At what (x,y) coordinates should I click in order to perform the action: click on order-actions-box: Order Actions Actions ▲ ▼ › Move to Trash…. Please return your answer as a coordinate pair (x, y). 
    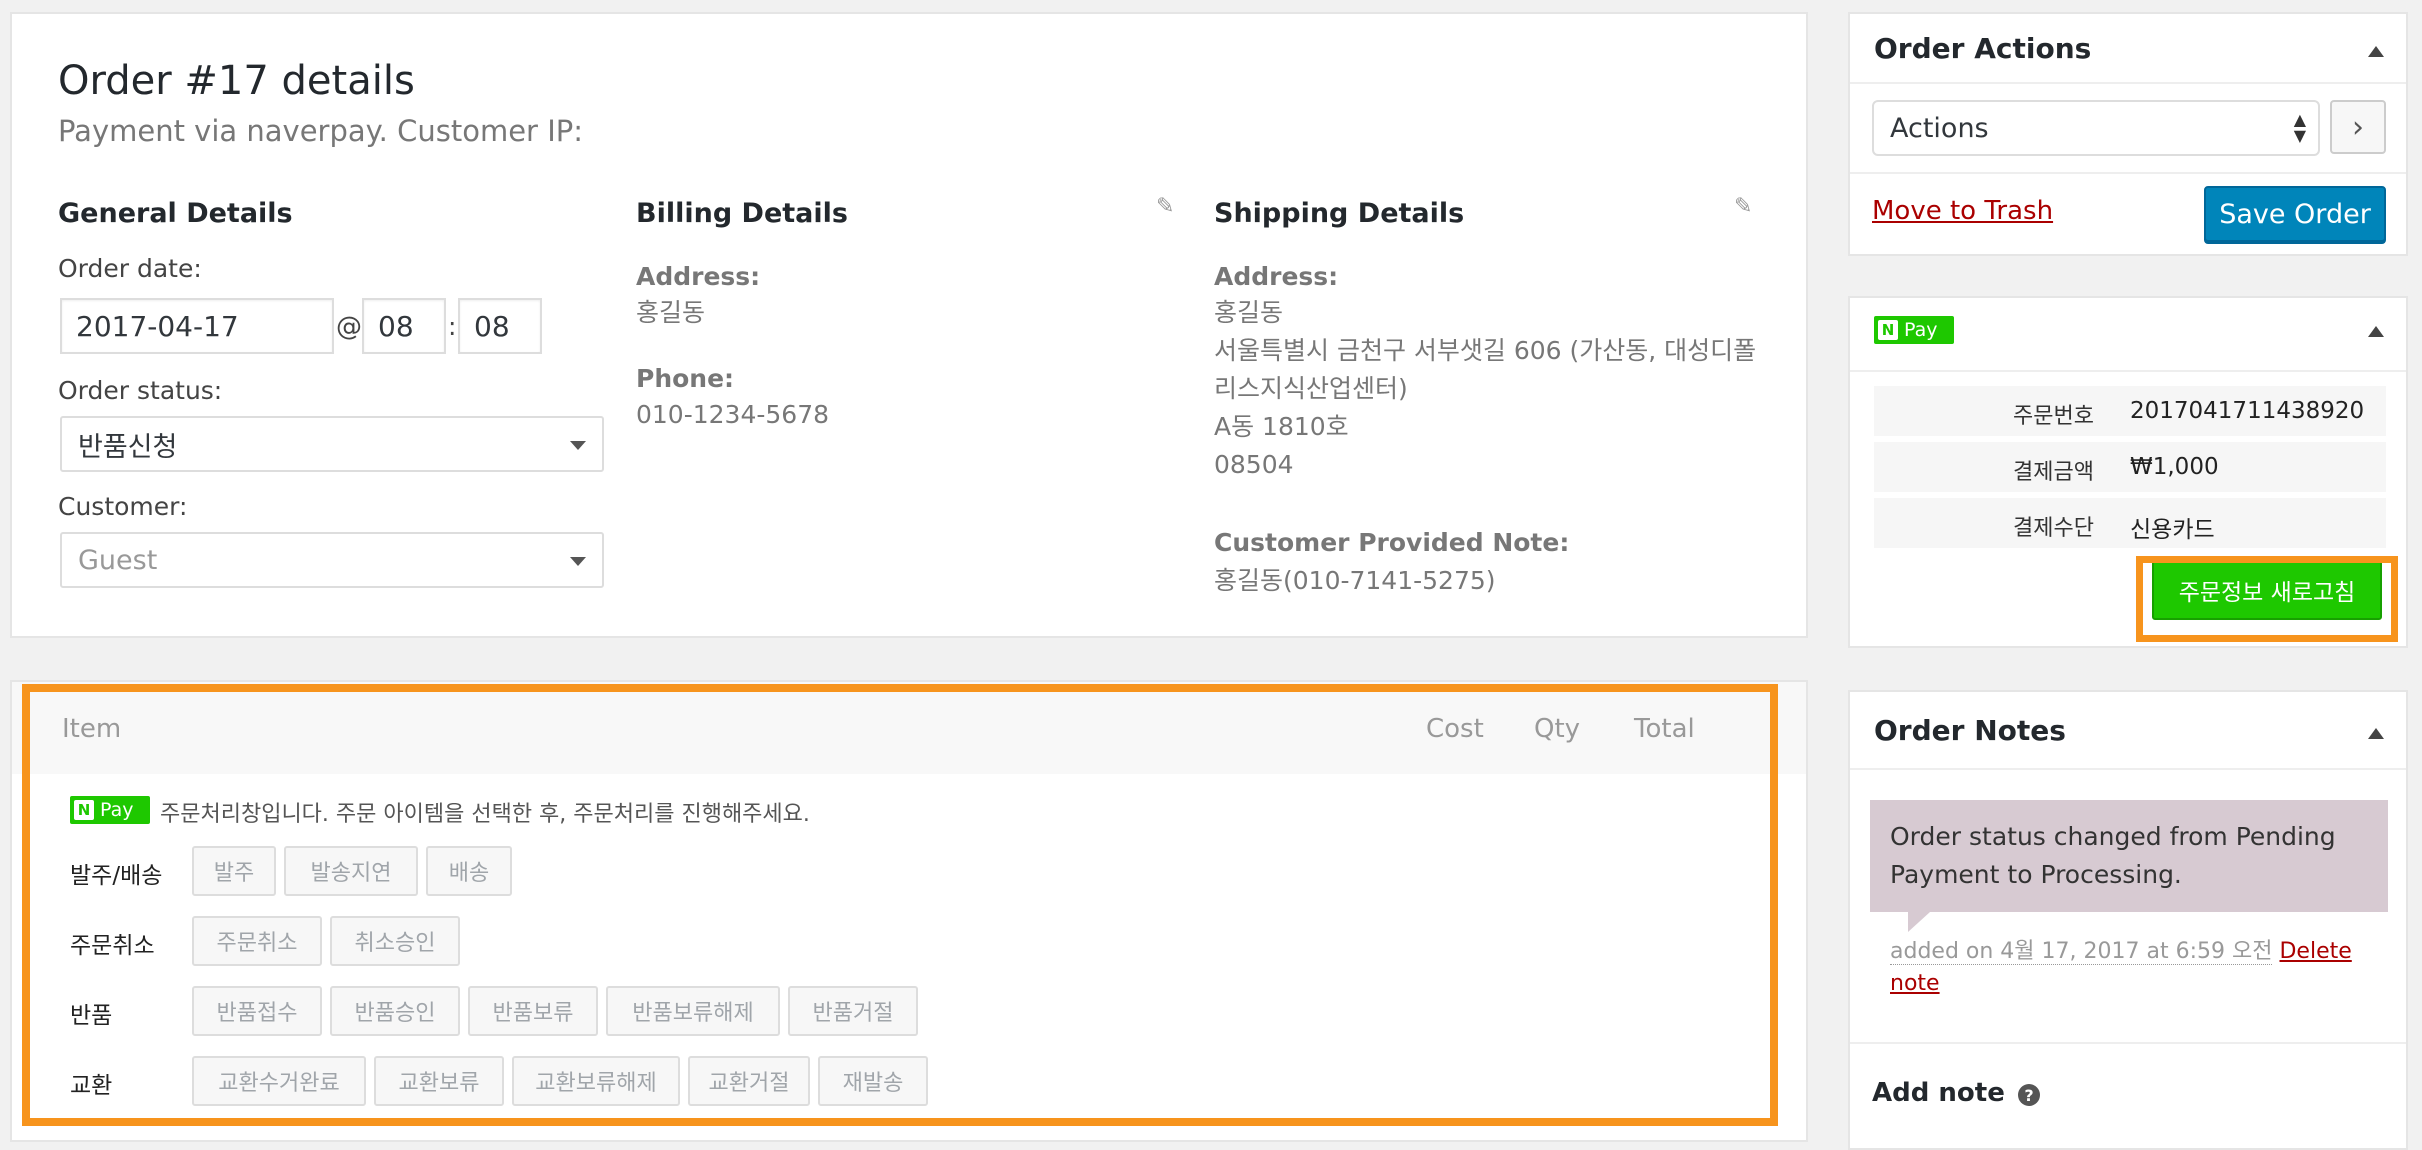
    Looking at the image, I should click on (2128, 134).